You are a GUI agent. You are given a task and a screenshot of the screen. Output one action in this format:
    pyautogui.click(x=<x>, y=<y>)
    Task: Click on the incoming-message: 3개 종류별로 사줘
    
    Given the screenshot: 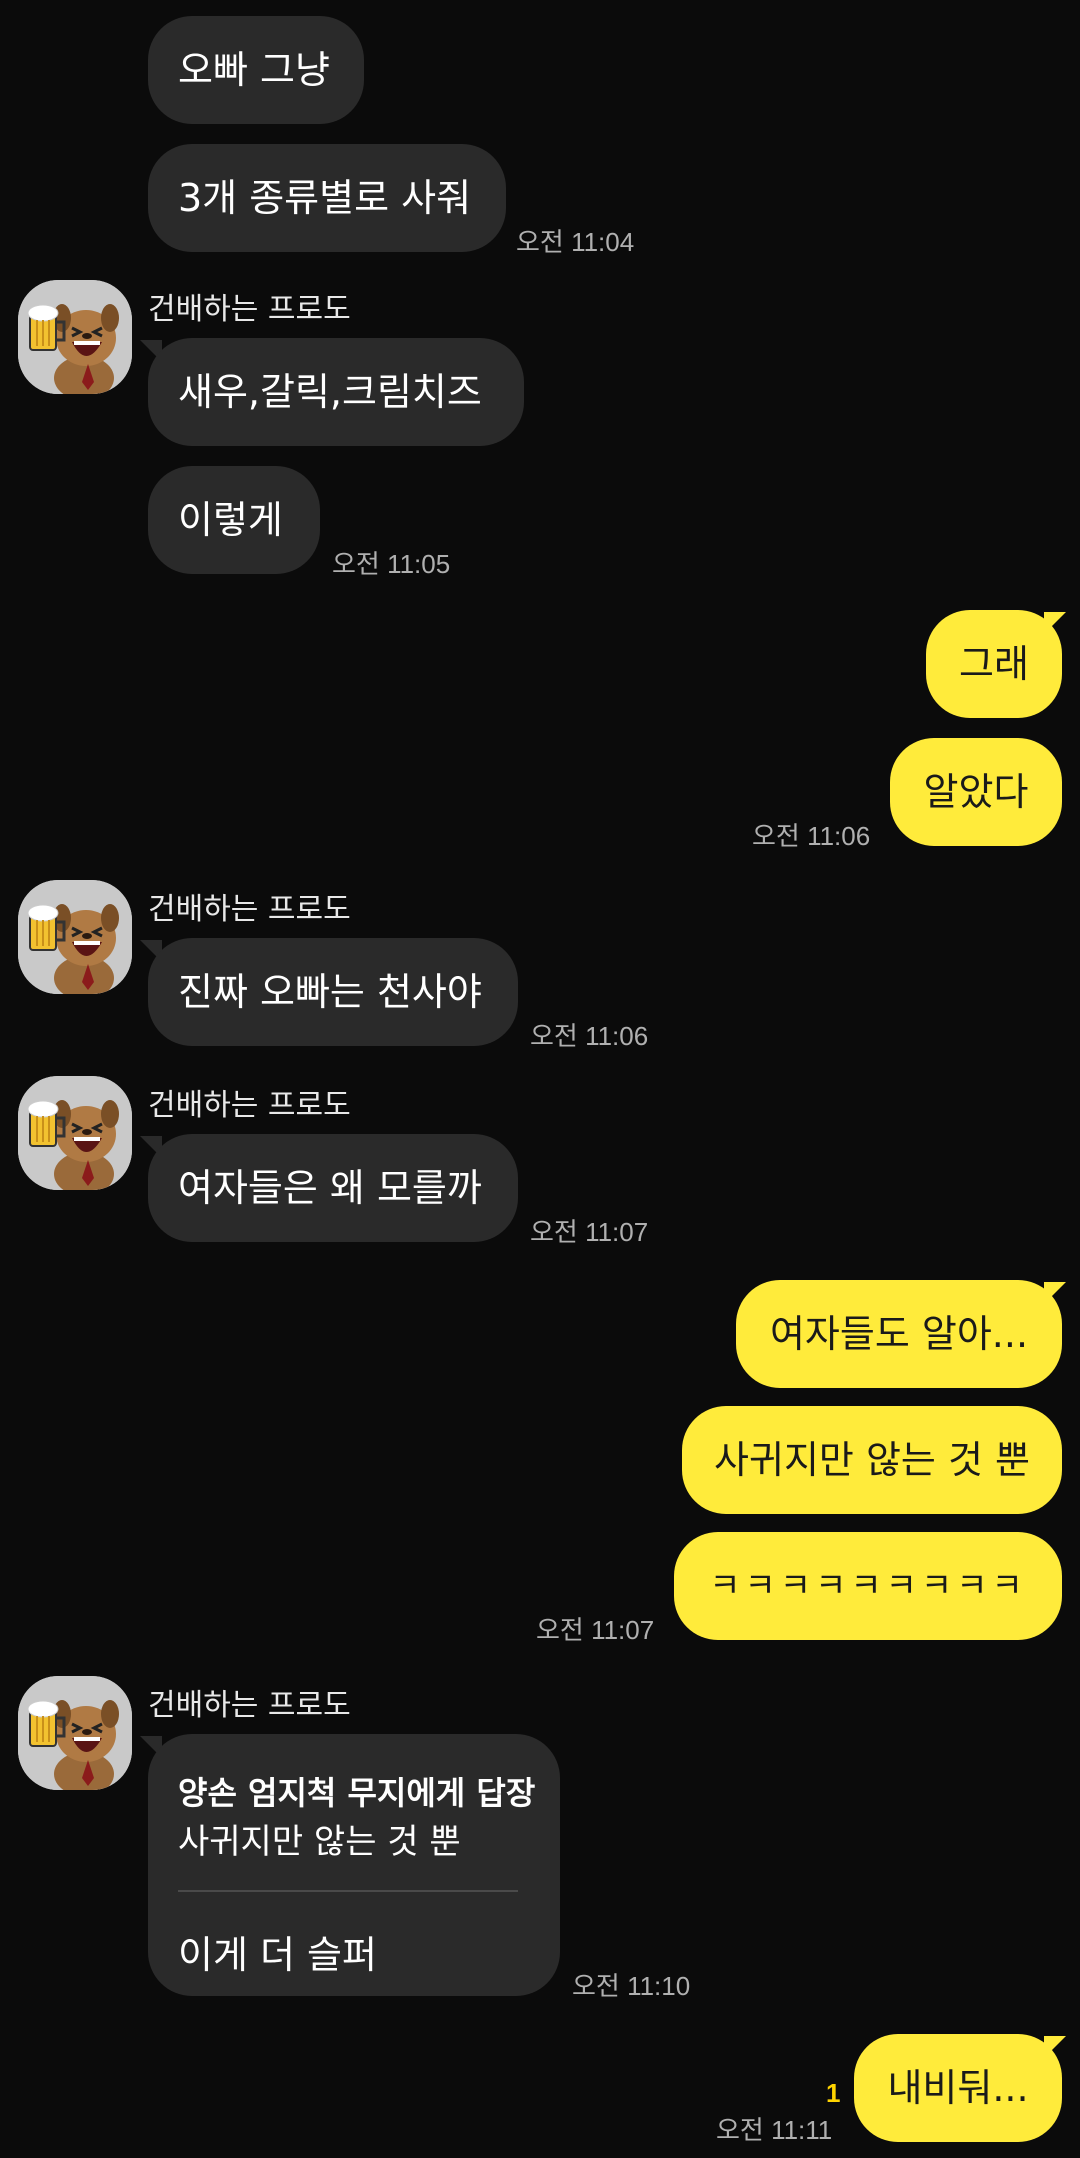 What is the action you would take?
    pyautogui.click(x=327, y=198)
    